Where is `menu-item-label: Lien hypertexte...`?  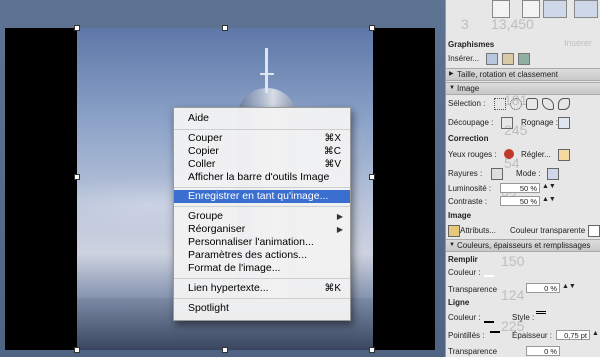 menu-item-label: Lien hypertexte... is located at coordinates (228, 288).